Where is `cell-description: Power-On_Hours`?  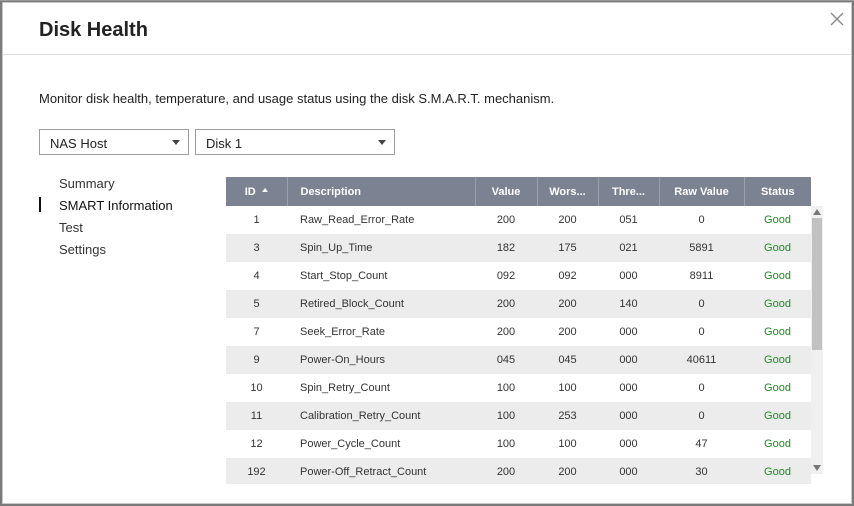
cell-description: Power-On_Hours is located at coordinates (381, 360).